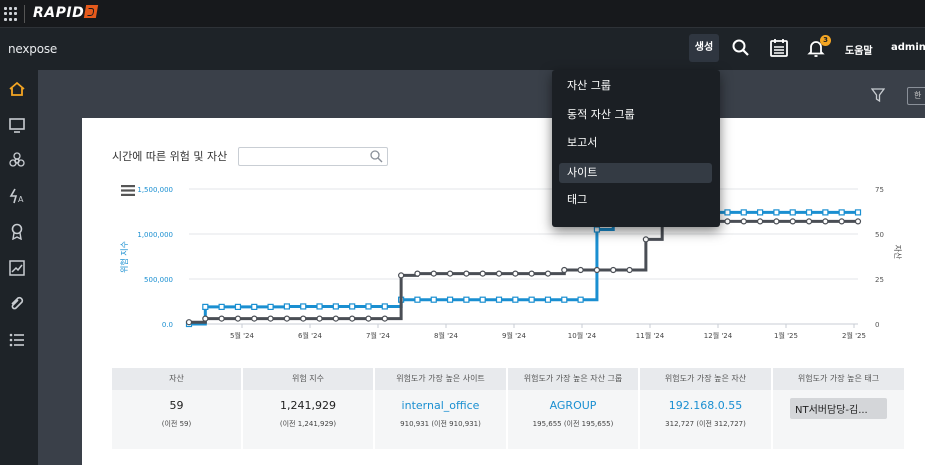 The image size is (925, 465). What do you see at coordinates (779, 48) in the screenshot?
I see `calendar-icon` at bounding box center [779, 48].